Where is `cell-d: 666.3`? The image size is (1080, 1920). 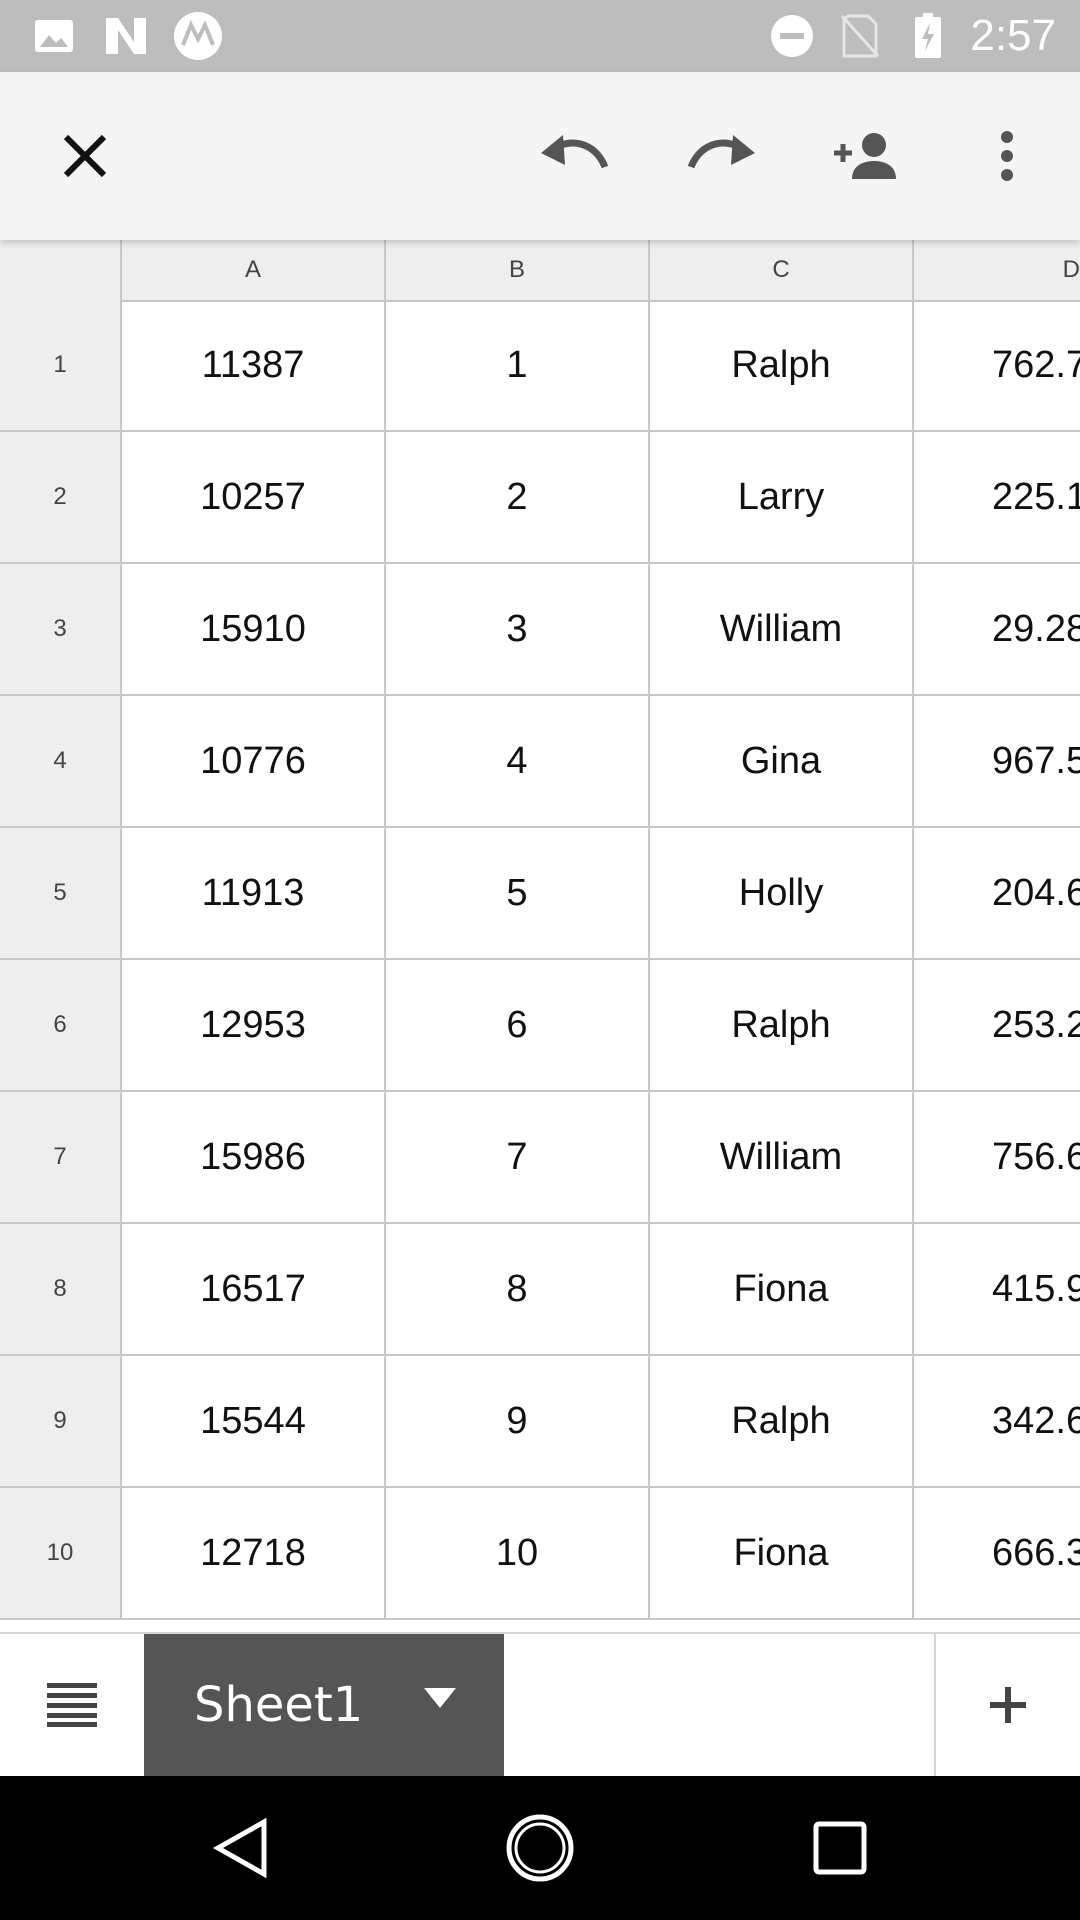
cell-d: 666.3 is located at coordinates (996, 1553).